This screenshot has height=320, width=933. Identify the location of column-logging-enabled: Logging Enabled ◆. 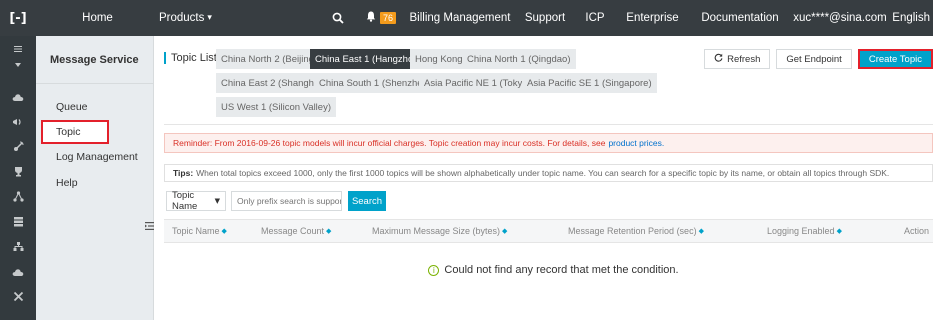
(804, 231).